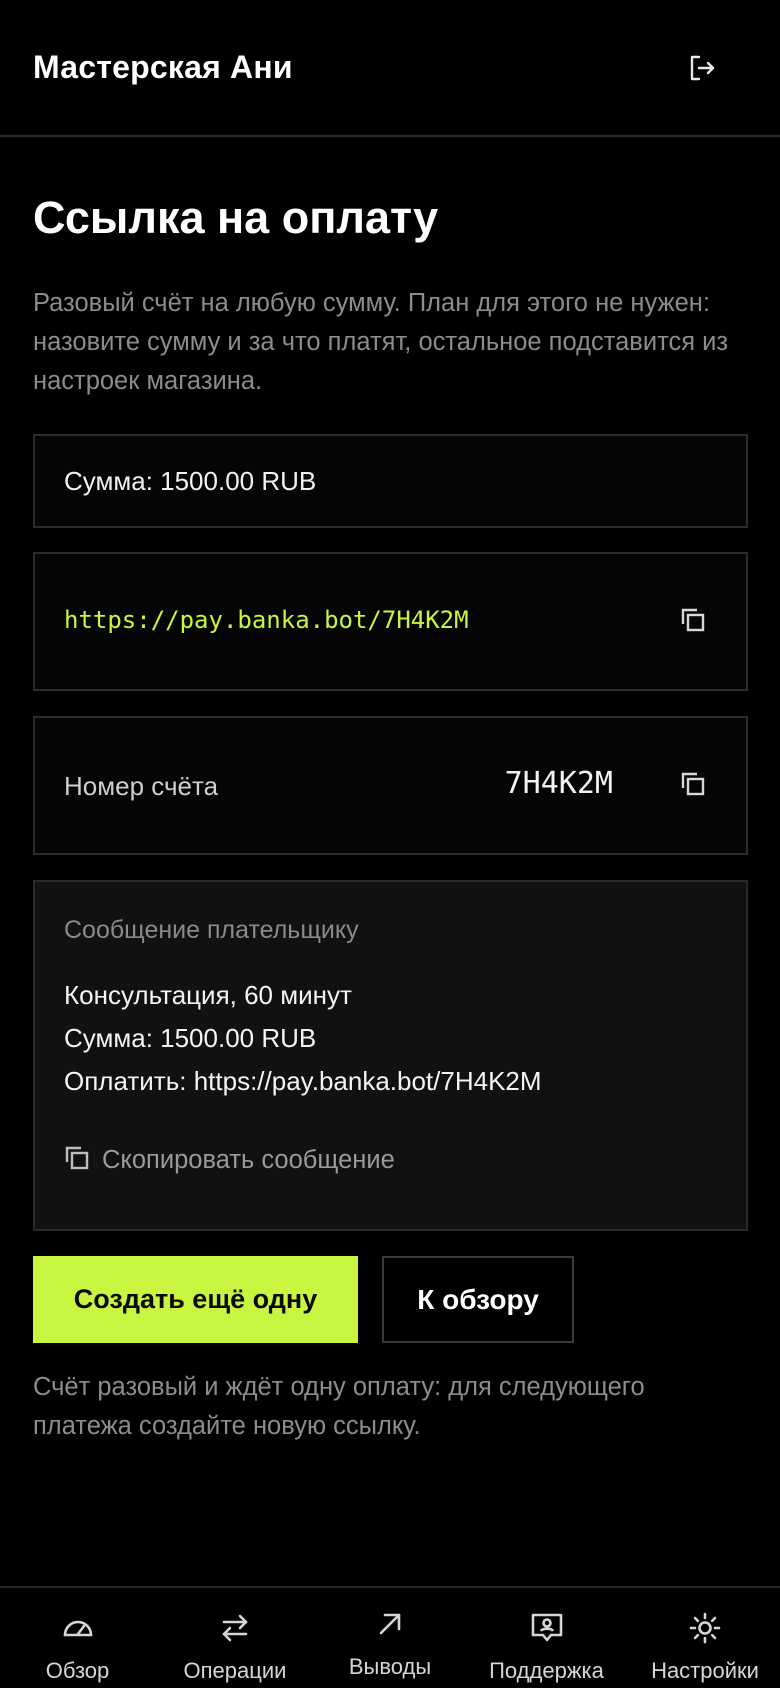 The image size is (780, 1688). What do you see at coordinates (235, 1670) in the screenshot?
I see `nav-label: Операции` at bounding box center [235, 1670].